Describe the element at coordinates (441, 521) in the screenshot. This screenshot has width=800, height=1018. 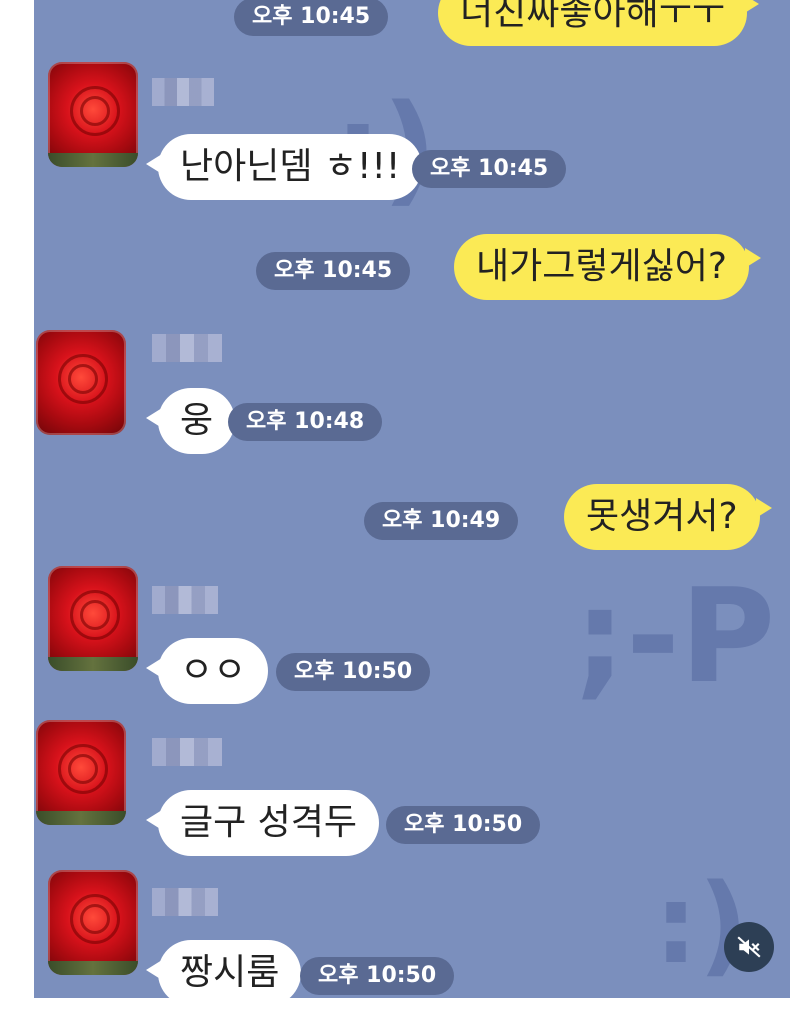
I see `message-timestamp: 오후 10:49` at that location.